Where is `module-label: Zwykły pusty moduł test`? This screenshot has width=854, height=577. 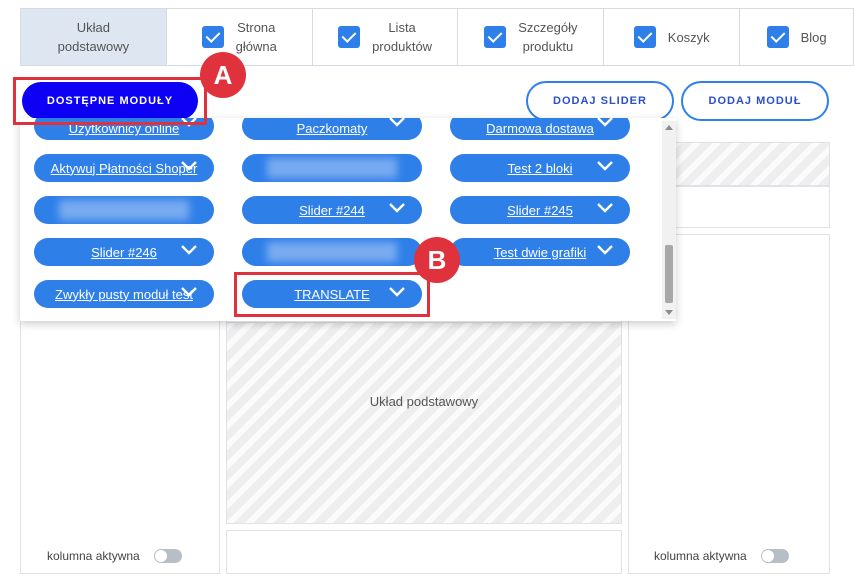
module-label: Zwykły pusty moduł test is located at coordinates (124, 294).